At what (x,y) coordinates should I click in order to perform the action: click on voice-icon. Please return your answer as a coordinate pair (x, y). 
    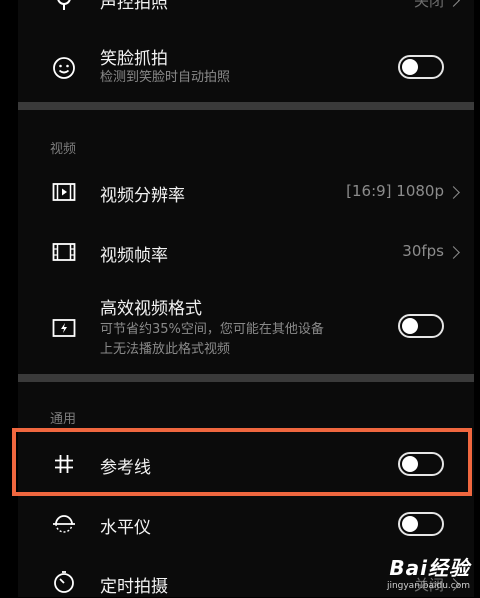
    Looking at the image, I should click on (64, 7).